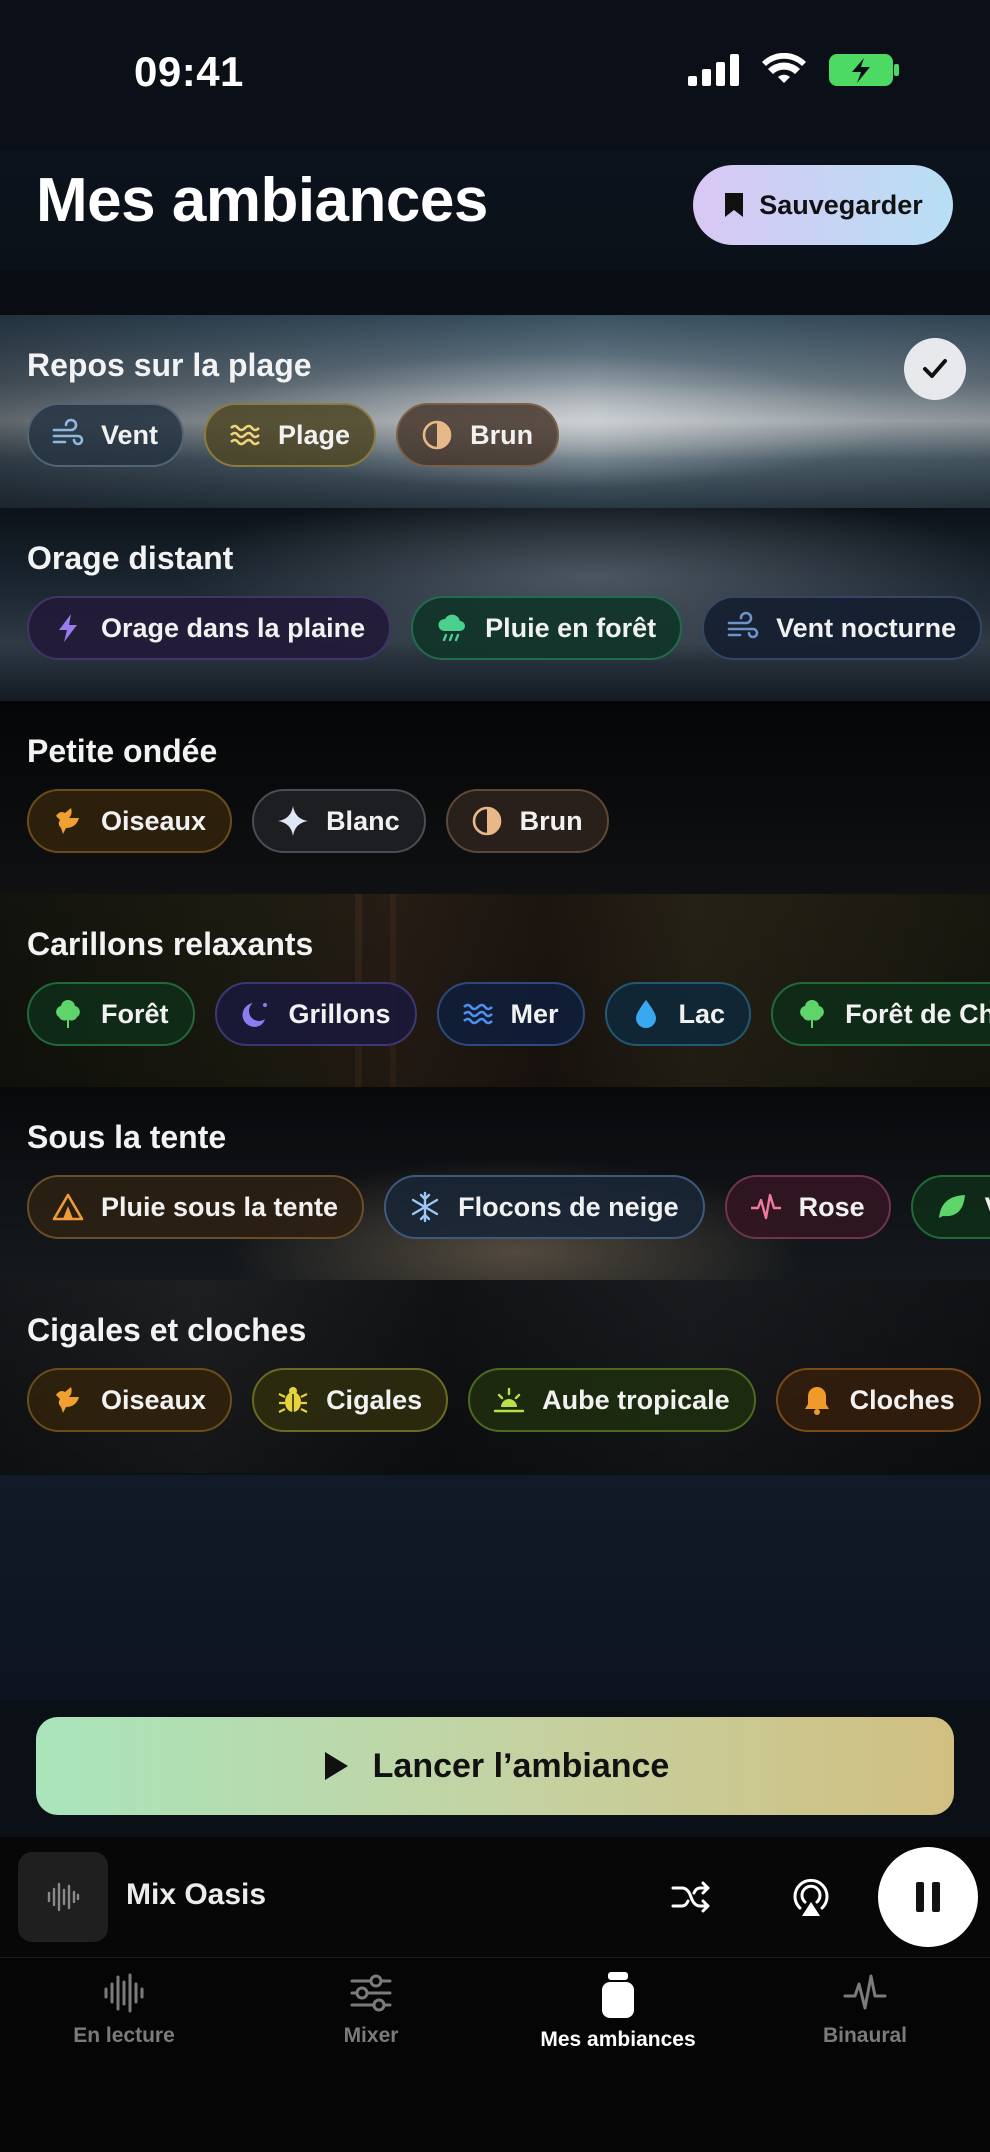 This screenshot has height=2152, width=990. I want to click on snowflake-icon, so click(425, 1207).